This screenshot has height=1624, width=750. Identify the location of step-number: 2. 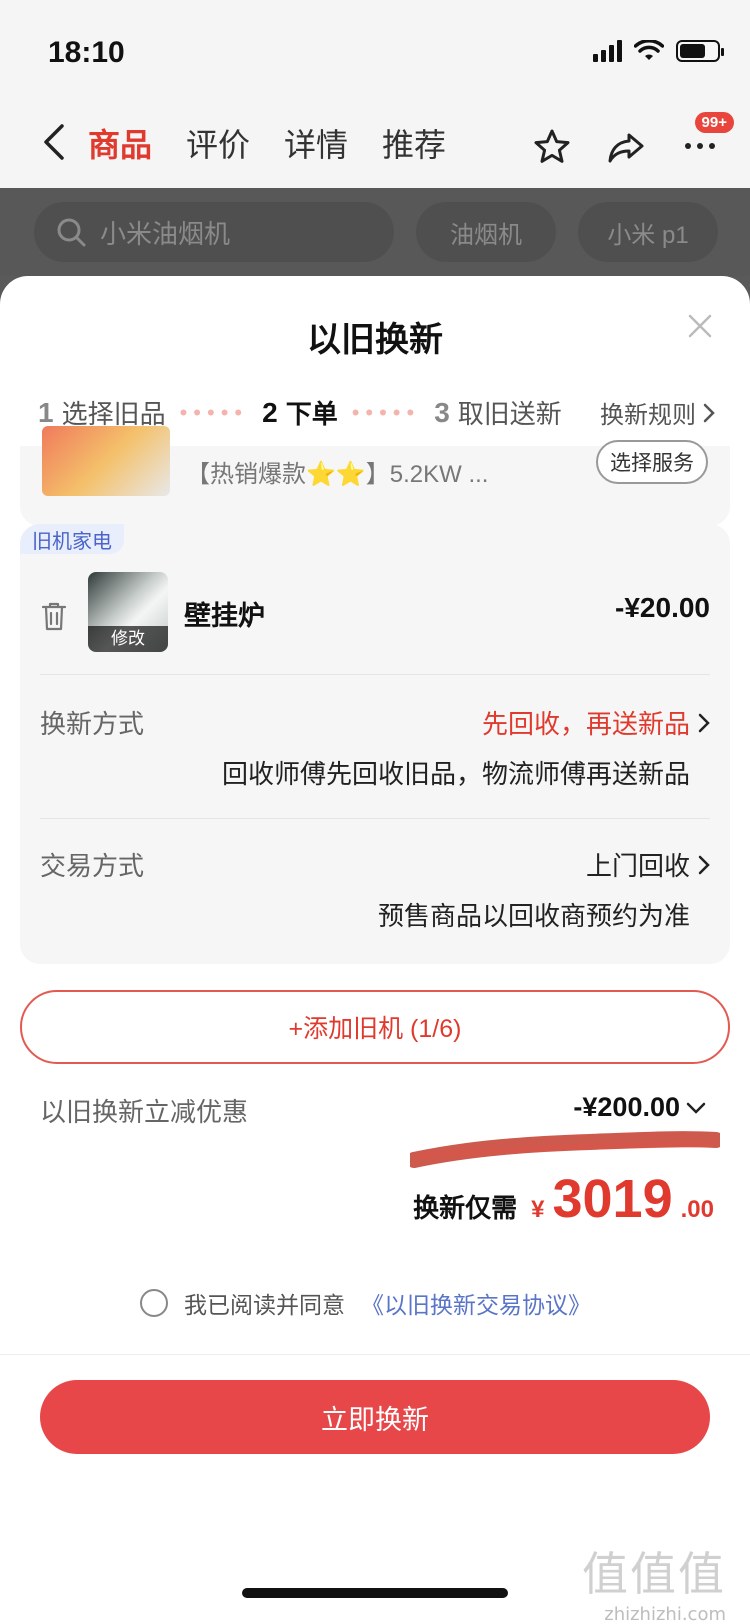
(270, 412).